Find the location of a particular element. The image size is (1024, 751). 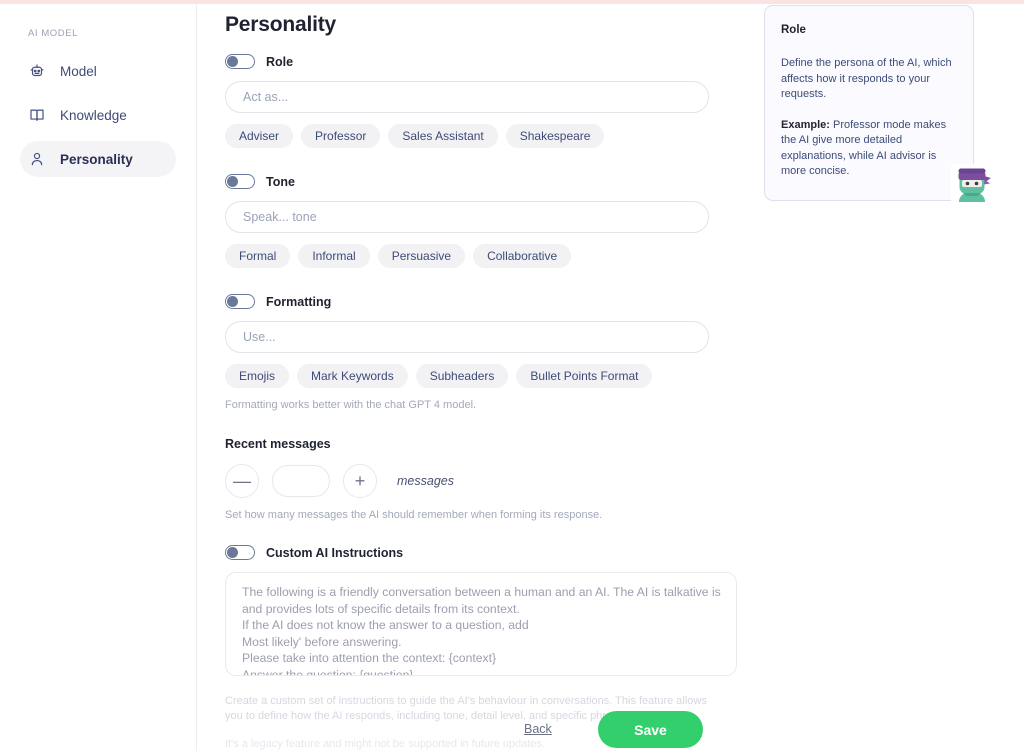

tone-chip-informal: Informal is located at coordinates (334, 256).